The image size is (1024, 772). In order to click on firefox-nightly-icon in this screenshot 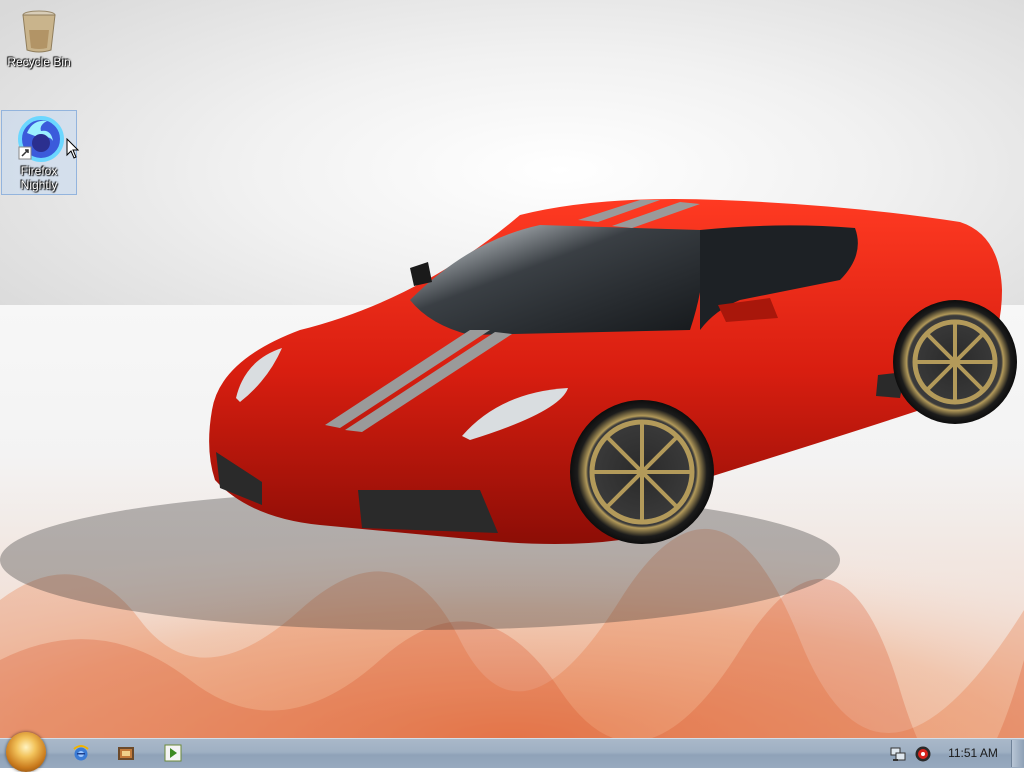, I will do `click(40, 139)`.